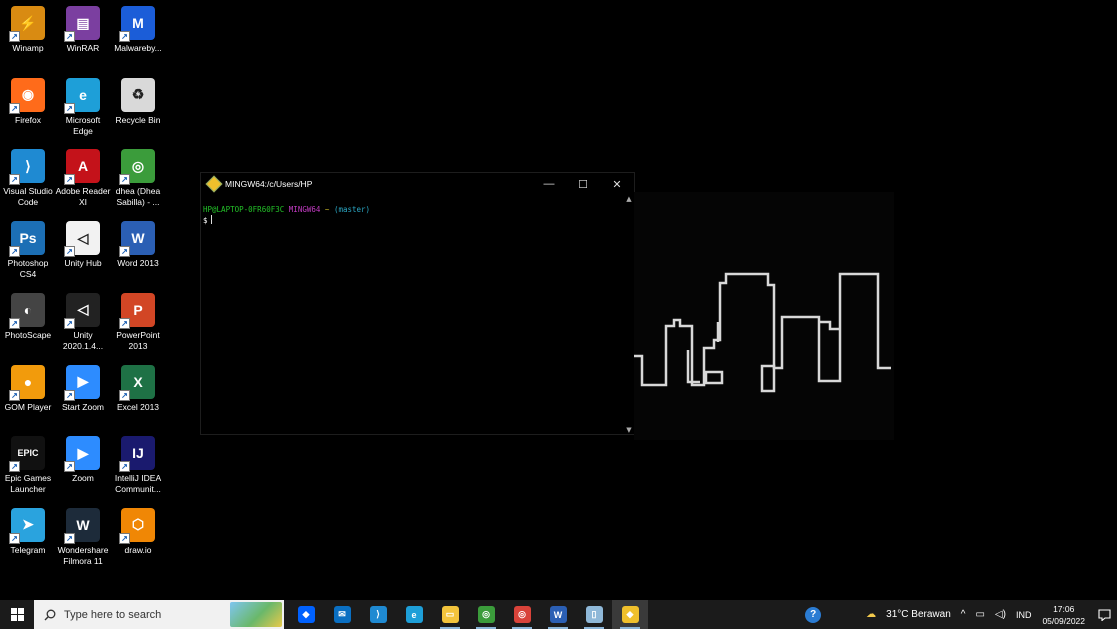 The image size is (1117, 629). I want to click on desktop-icon: ♻ Recycle Bin, so click(138, 99).